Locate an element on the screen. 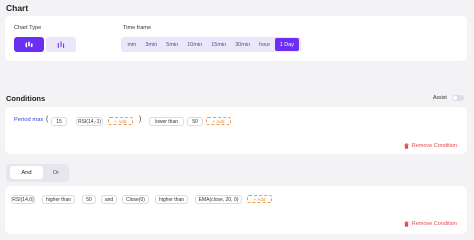 The width and height of the screenshot is (474, 240). chart-section-title: Chart is located at coordinates (17, 8).